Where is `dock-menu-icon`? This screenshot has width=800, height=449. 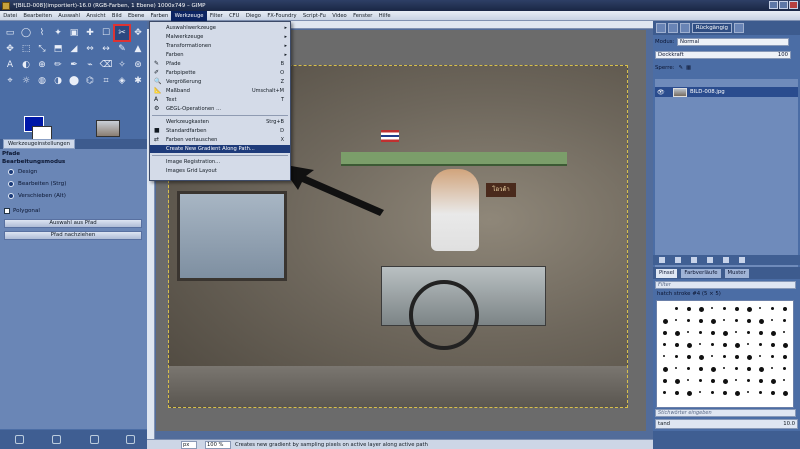 dock-menu-icon is located at coordinates (739, 28).